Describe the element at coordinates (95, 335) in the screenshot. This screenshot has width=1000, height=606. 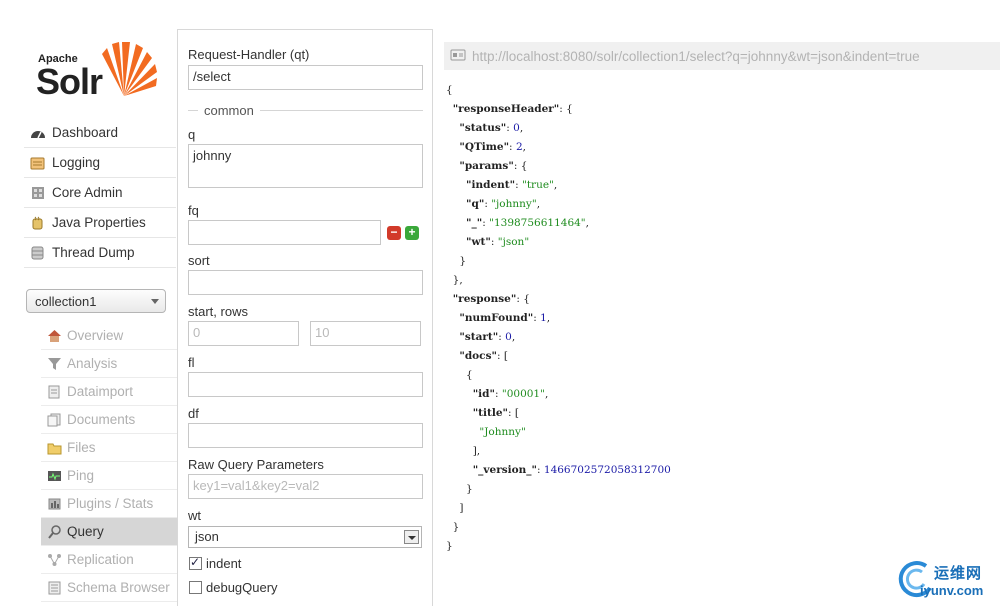
I see `nav-label: Overview` at that location.